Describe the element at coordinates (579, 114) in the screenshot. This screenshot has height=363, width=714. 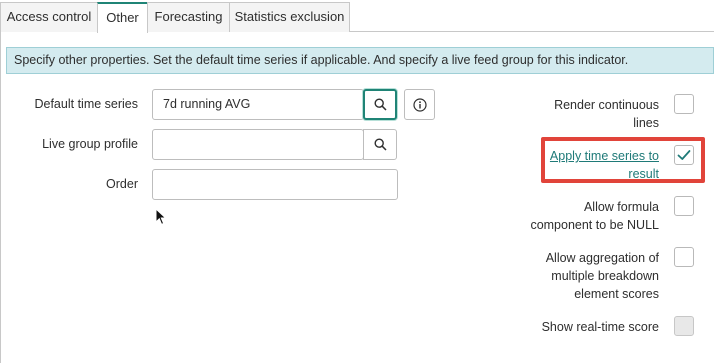
I see `render-continuous-lines-label: Render continuous lines` at that location.